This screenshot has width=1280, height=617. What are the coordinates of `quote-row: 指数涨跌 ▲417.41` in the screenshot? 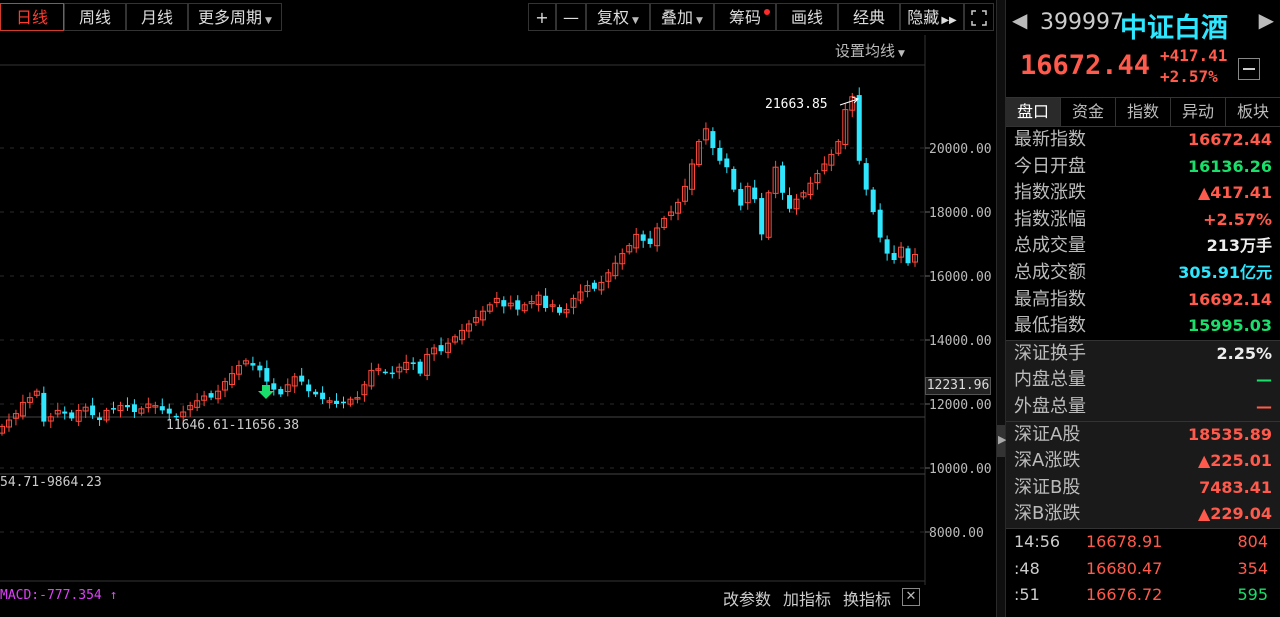 It's located at (1143, 193).